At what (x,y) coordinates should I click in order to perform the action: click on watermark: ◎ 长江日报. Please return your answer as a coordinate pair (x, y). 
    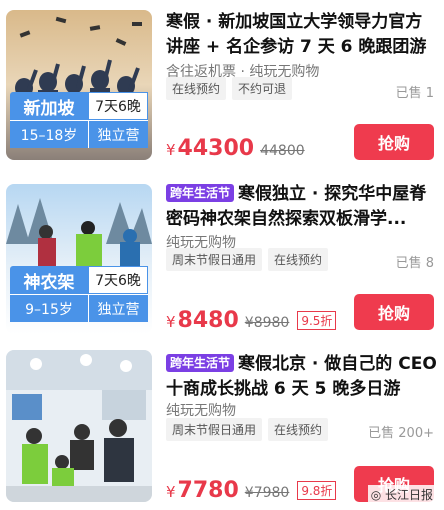
    Looking at the image, I should click on (401, 494).